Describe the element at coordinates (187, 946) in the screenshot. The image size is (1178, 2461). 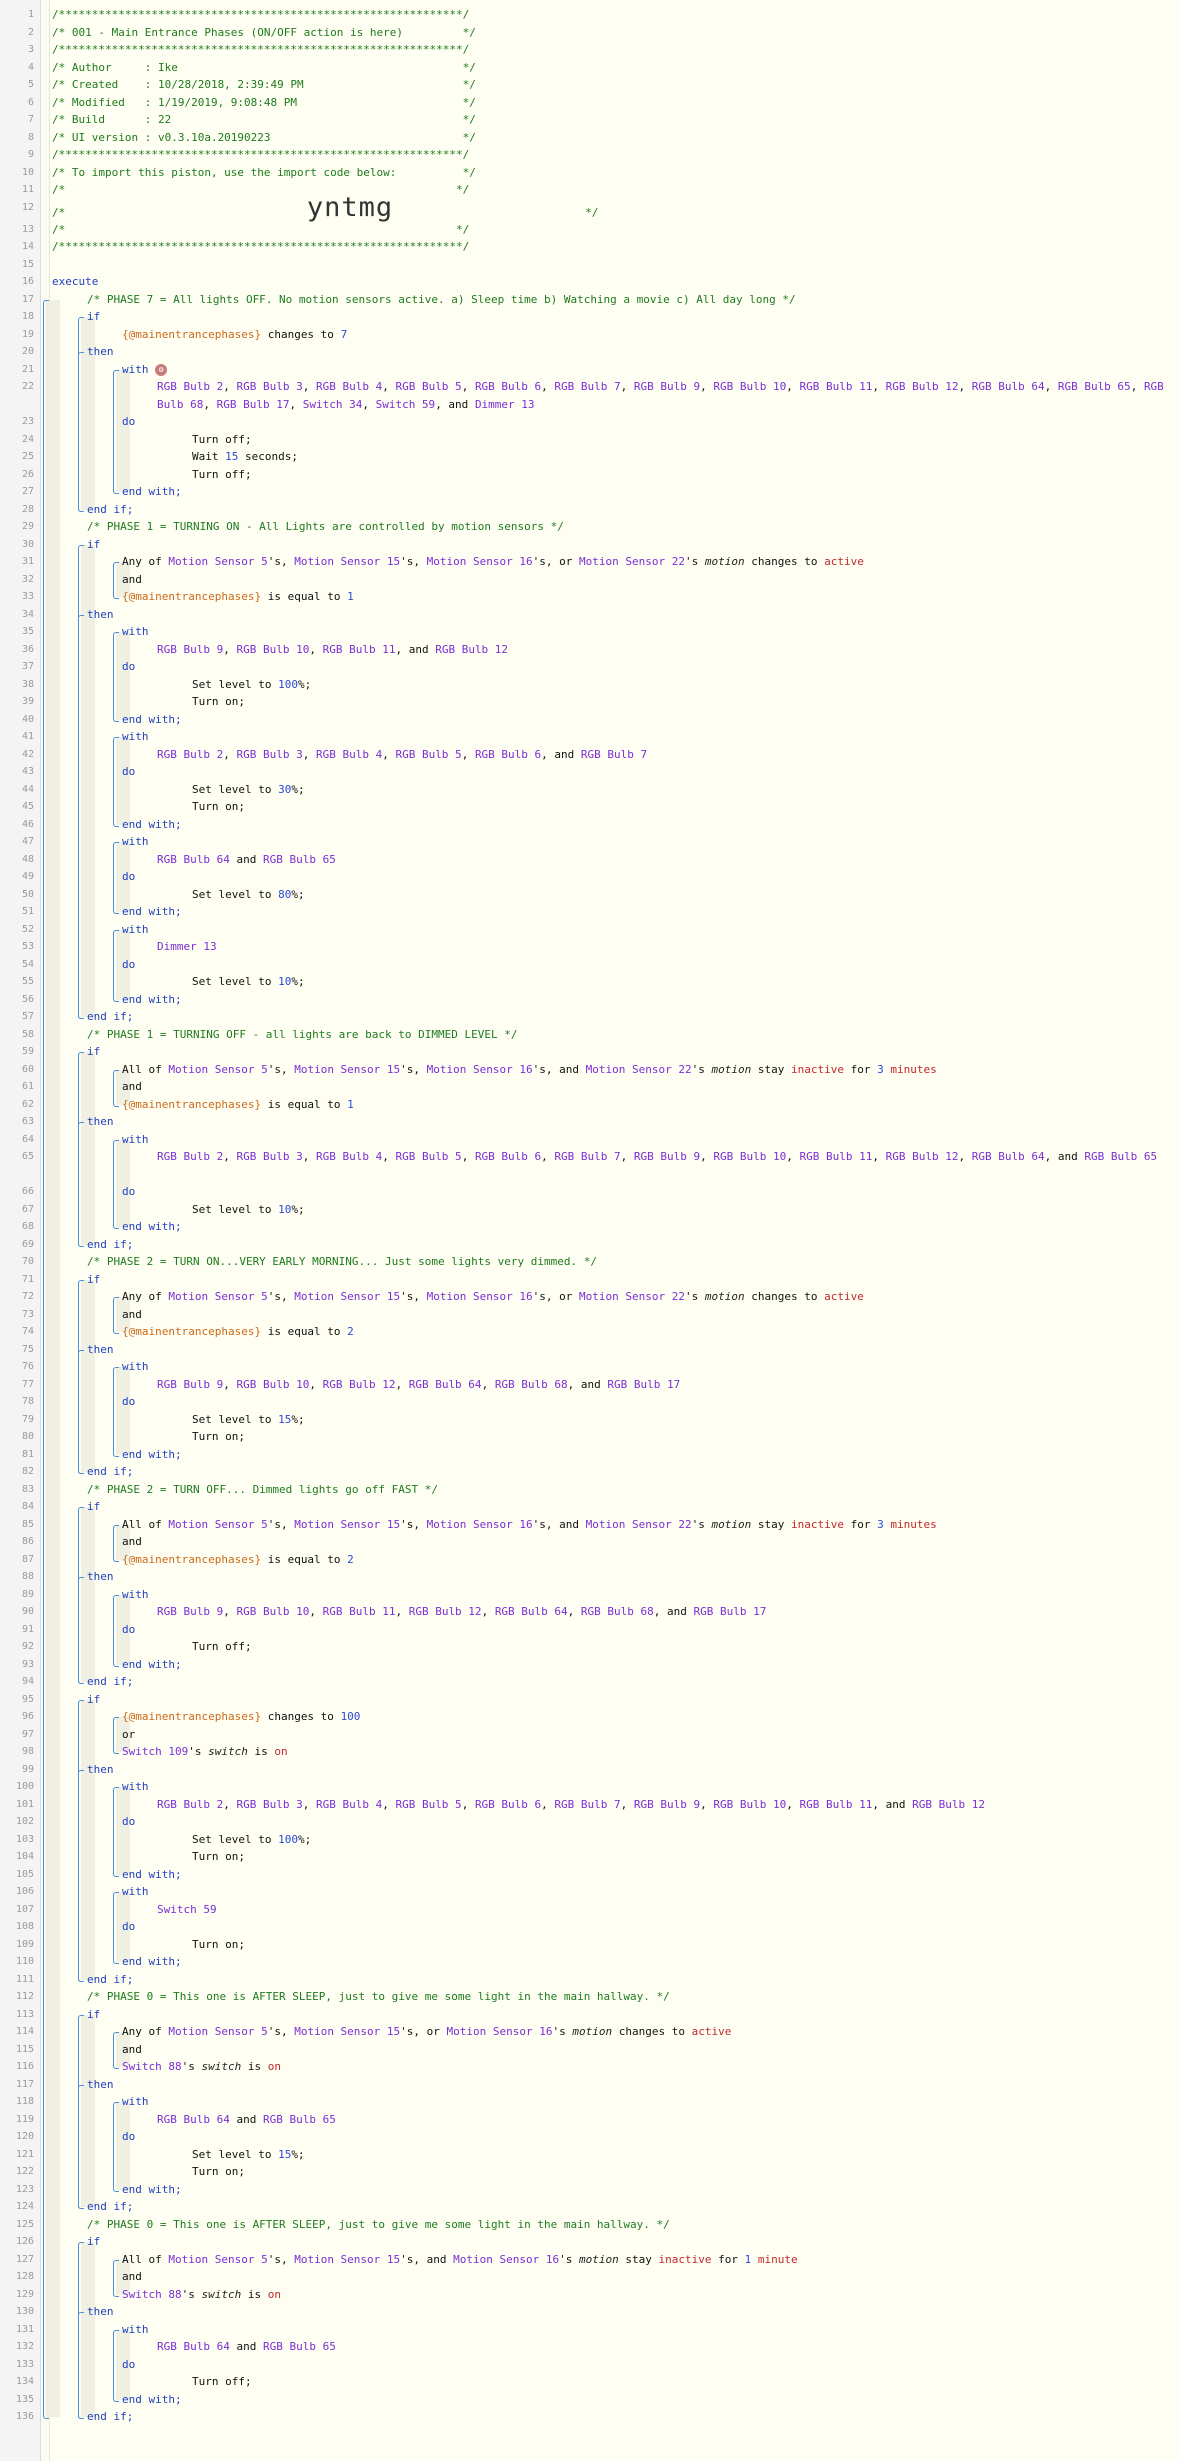
I see `device-name: Dimmer 13` at that location.